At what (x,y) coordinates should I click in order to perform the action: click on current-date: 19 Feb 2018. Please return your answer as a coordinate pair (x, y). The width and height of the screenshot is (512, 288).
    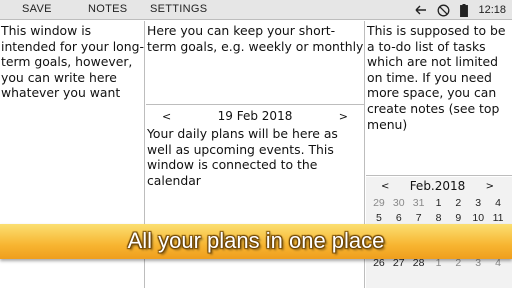
    Looking at the image, I should click on (255, 116).